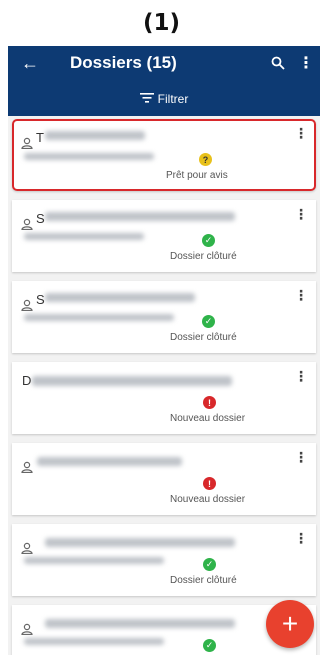  I want to click on dossier-name-initial: D, so click(27, 380).